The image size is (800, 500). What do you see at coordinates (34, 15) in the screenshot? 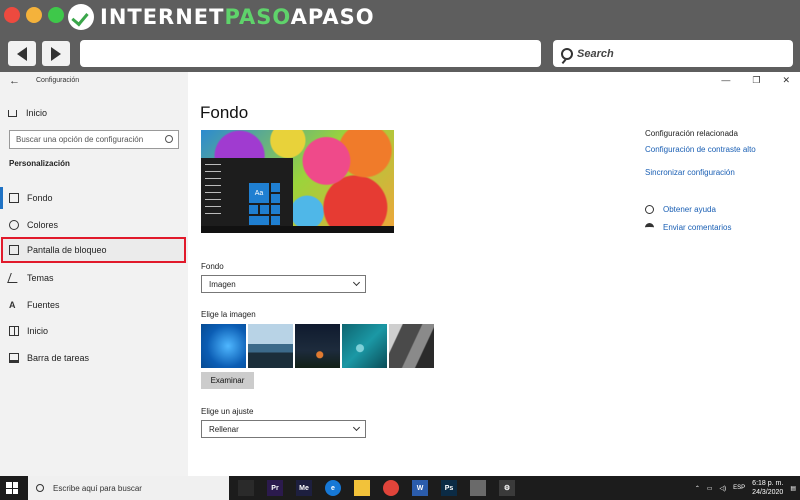
I see `minimize-window-button` at bounding box center [34, 15].